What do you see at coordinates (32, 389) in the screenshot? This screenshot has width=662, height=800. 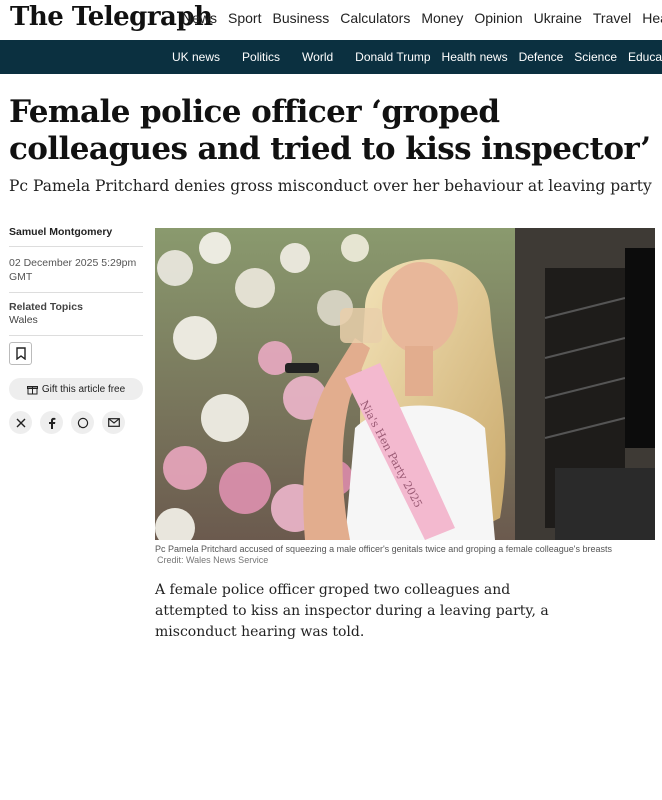 I see `gift-icon` at bounding box center [32, 389].